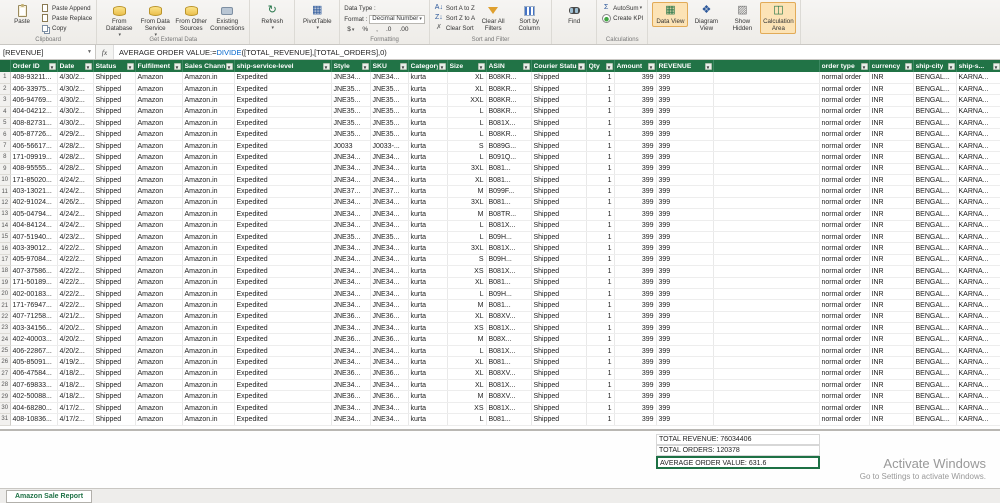  What do you see at coordinates (766, 66) in the screenshot?
I see `column-header-add-column` at bounding box center [766, 66].